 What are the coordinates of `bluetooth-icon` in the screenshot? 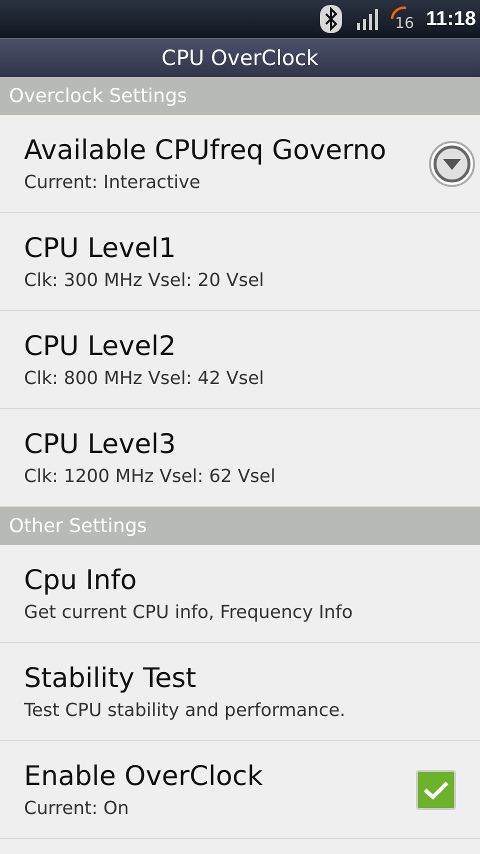 It's located at (331, 19).